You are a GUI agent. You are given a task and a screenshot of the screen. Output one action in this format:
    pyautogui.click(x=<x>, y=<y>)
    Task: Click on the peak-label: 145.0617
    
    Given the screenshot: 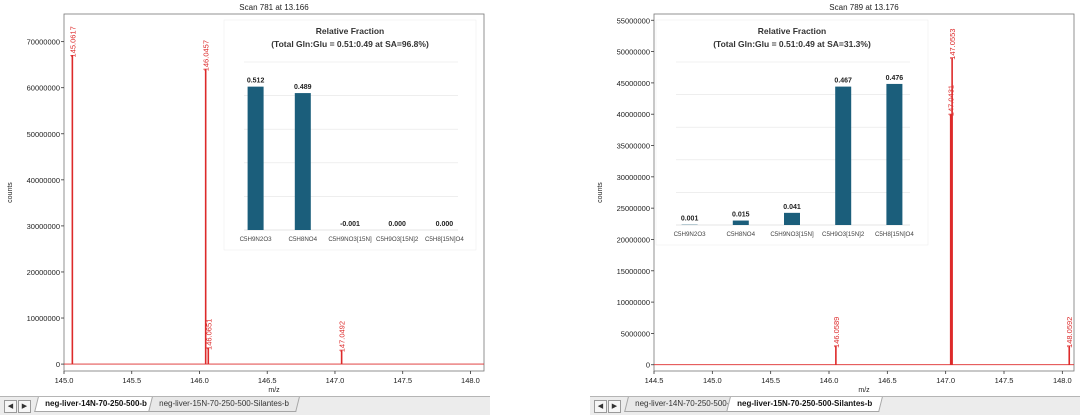 What is the action you would take?
    pyautogui.click(x=72, y=41)
    